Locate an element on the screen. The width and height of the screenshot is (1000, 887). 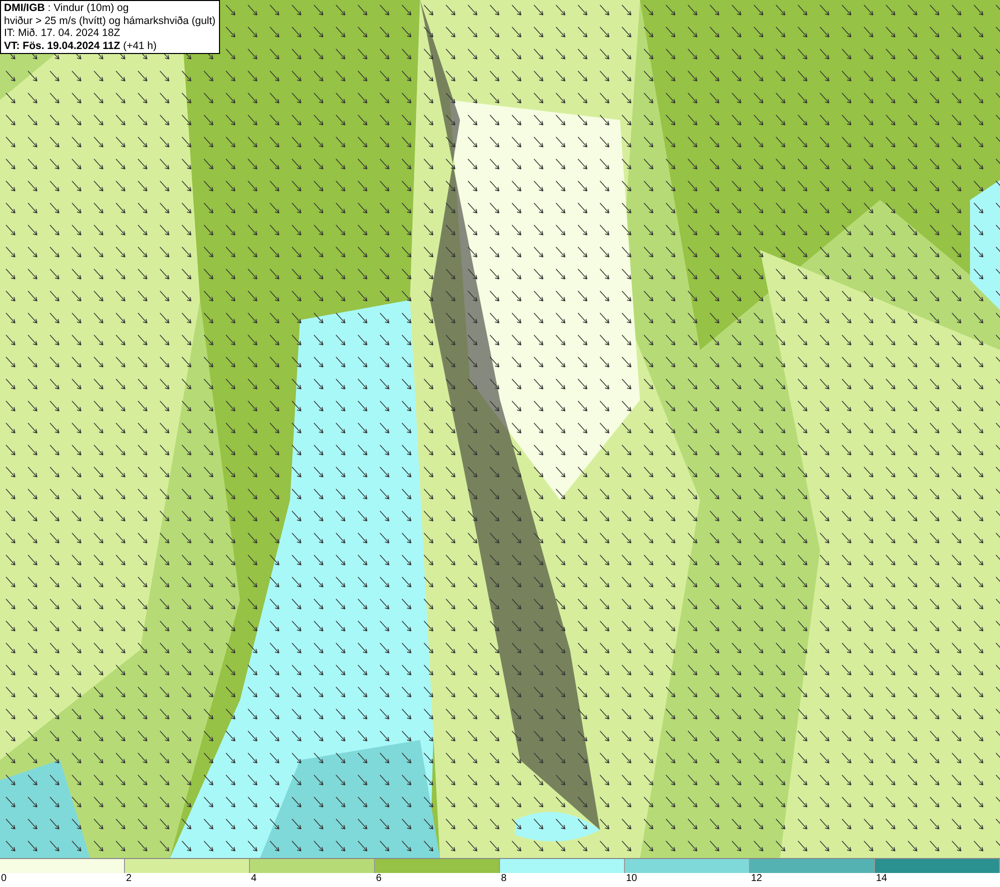
legend-tick-label: 10 is located at coordinates (631, 878).